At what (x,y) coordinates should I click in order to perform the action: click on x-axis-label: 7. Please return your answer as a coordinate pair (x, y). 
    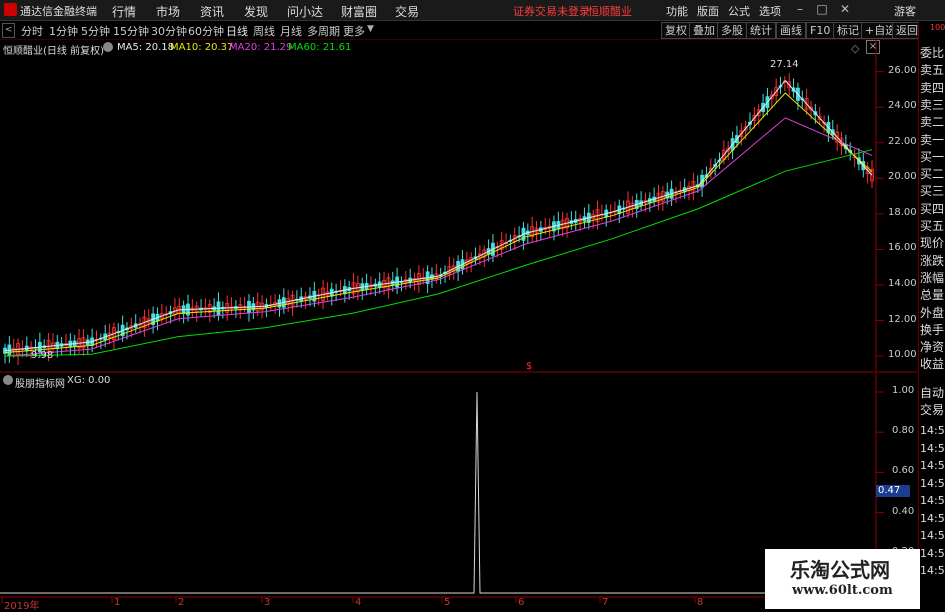
    Looking at the image, I should click on (605, 602).